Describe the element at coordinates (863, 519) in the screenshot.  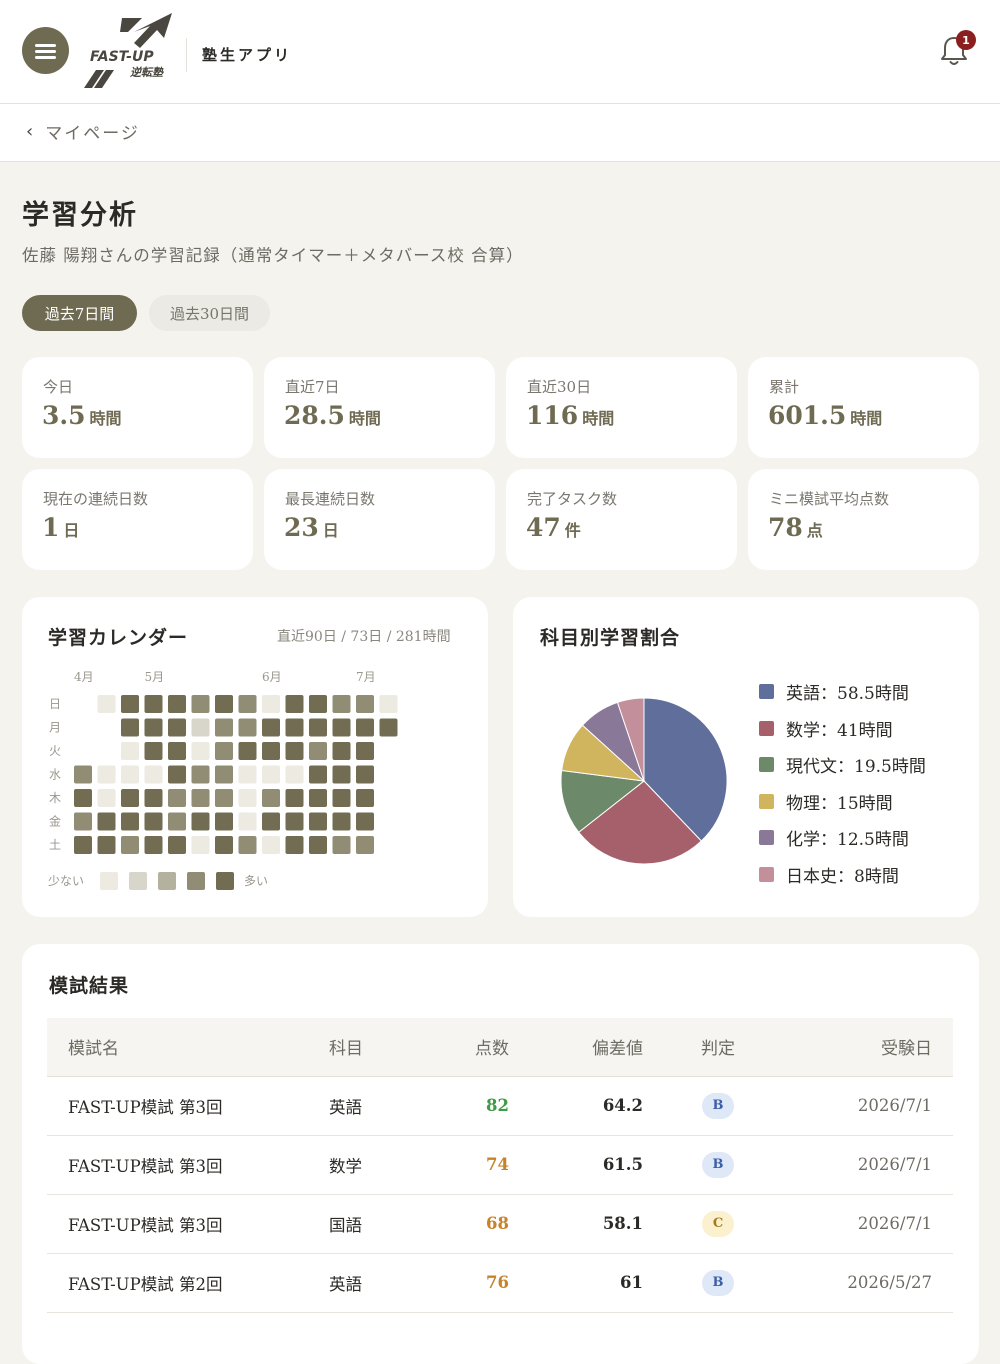
I see `stat-card-mini-exam-average: ミニ模試平均点数 78 点` at that location.